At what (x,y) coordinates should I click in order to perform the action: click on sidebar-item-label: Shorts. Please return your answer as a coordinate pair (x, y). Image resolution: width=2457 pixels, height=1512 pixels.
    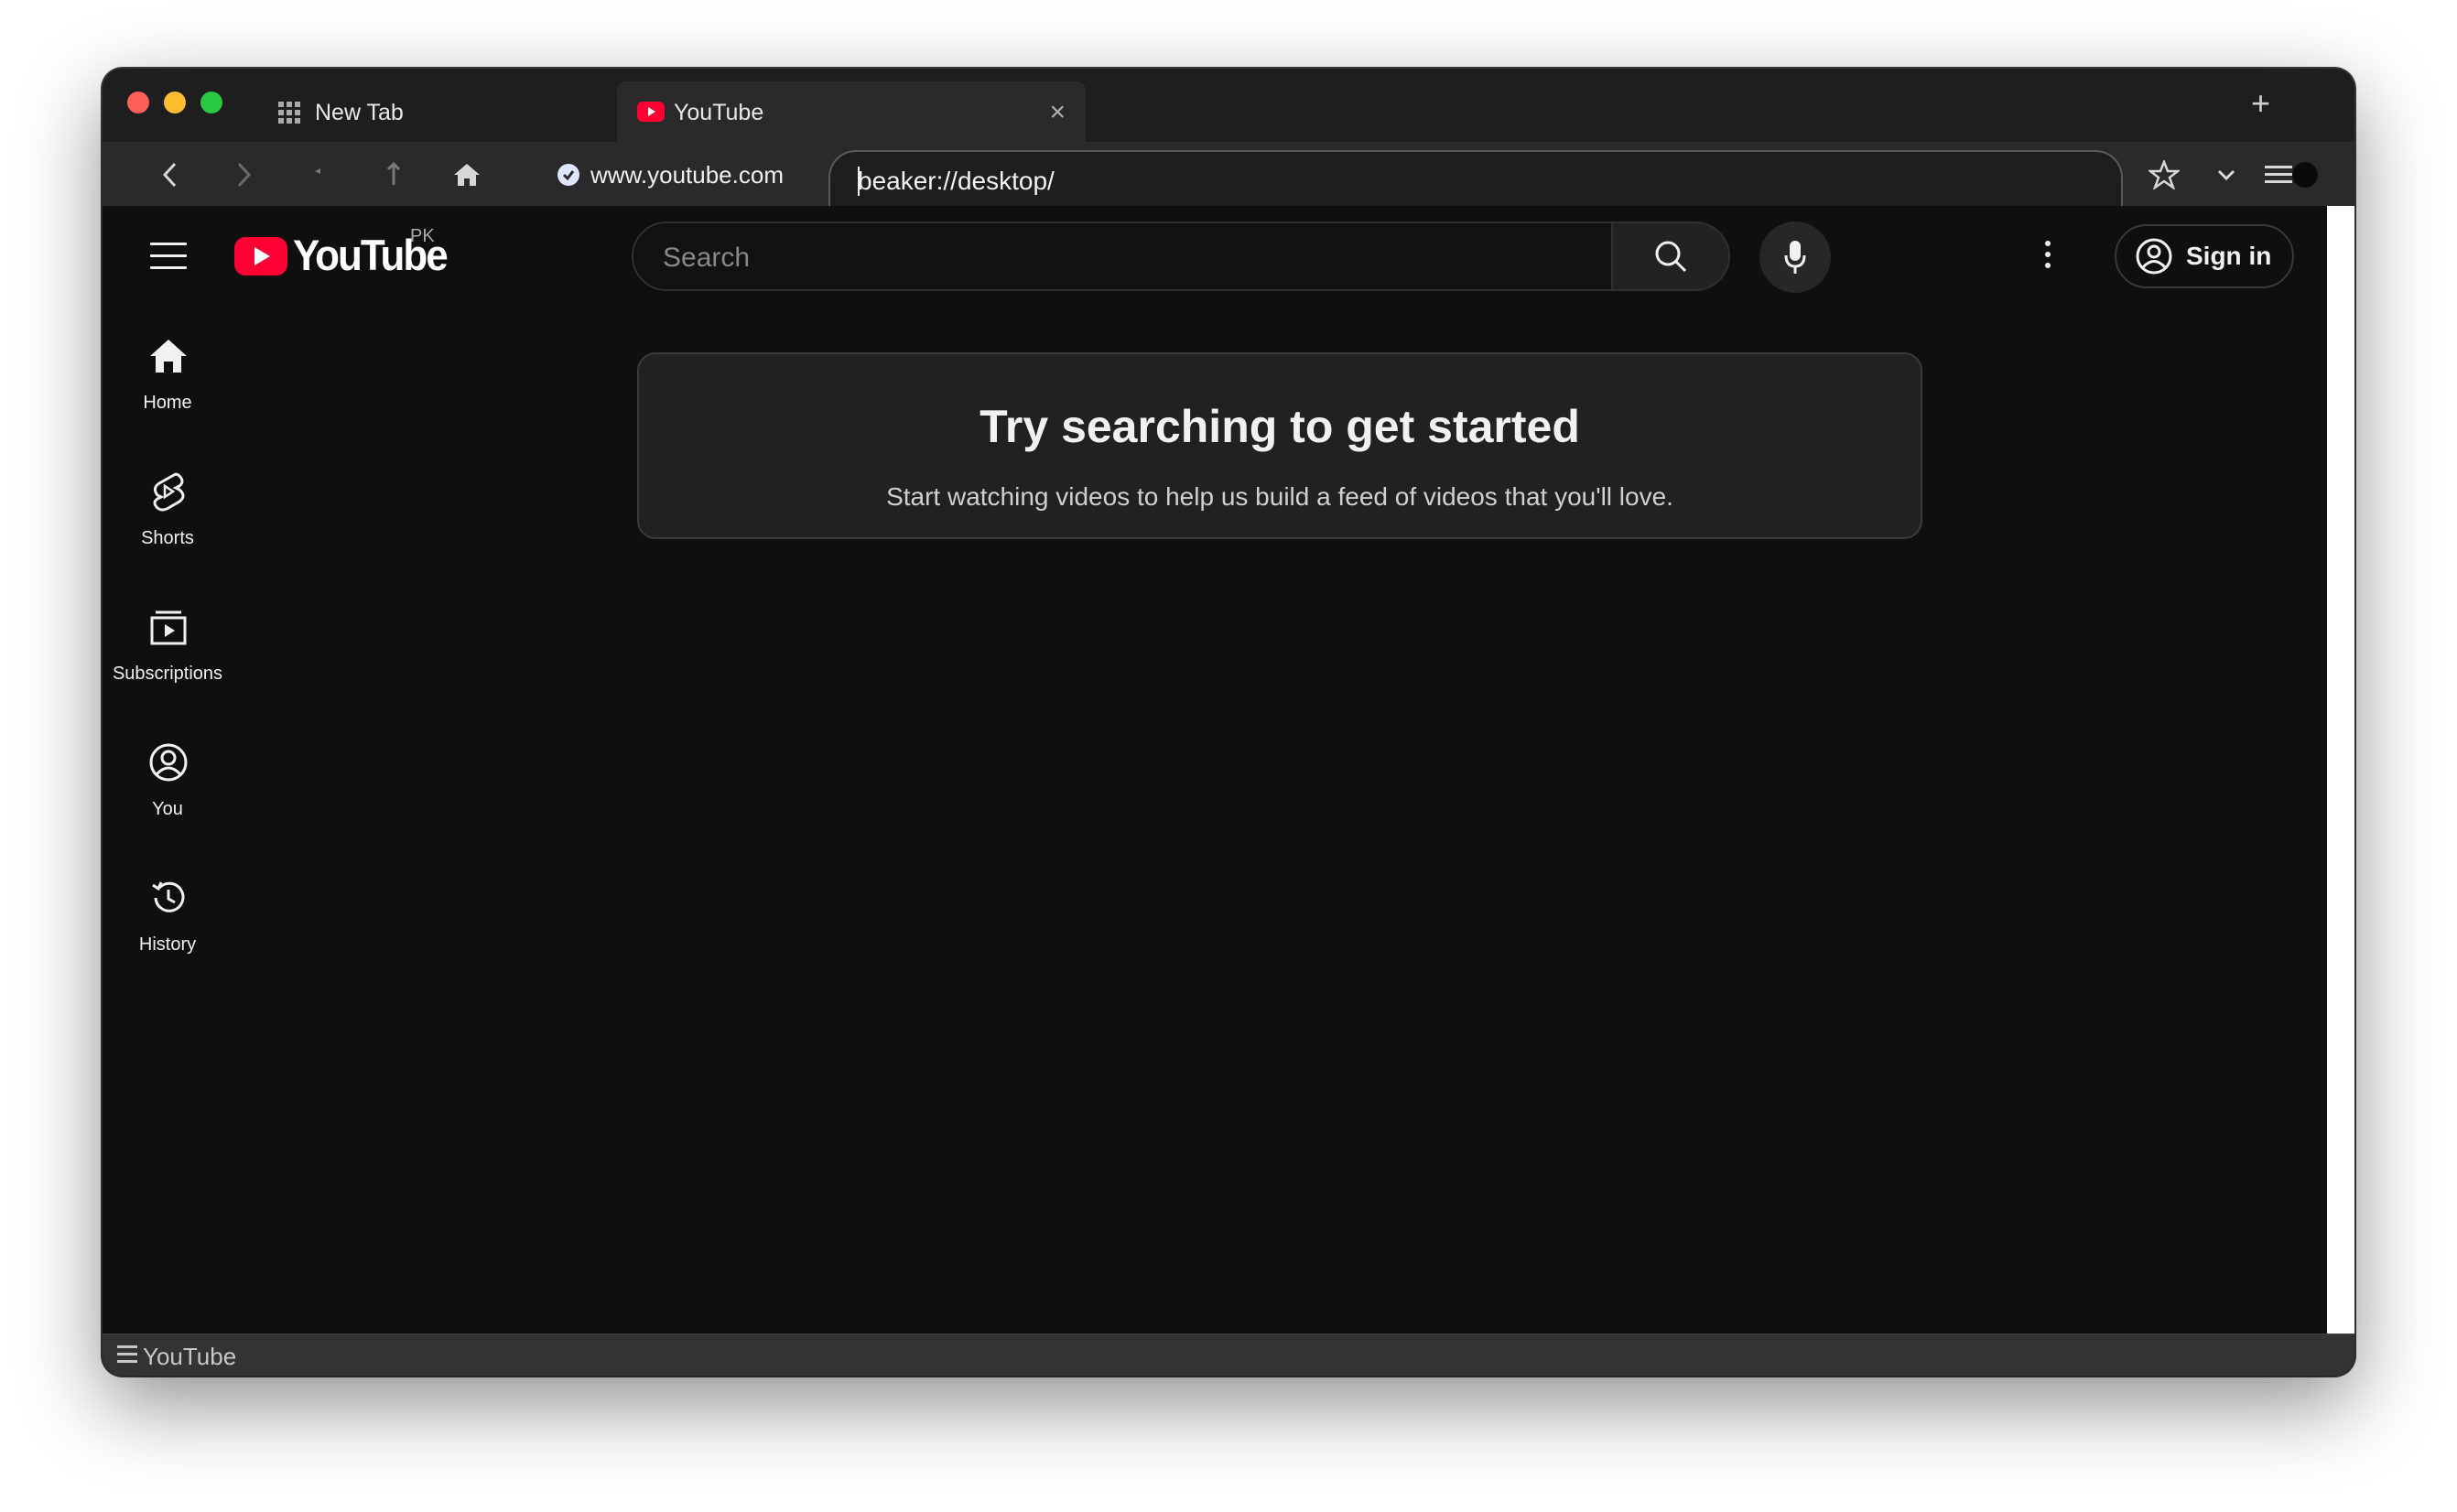
    Looking at the image, I should click on (168, 538).